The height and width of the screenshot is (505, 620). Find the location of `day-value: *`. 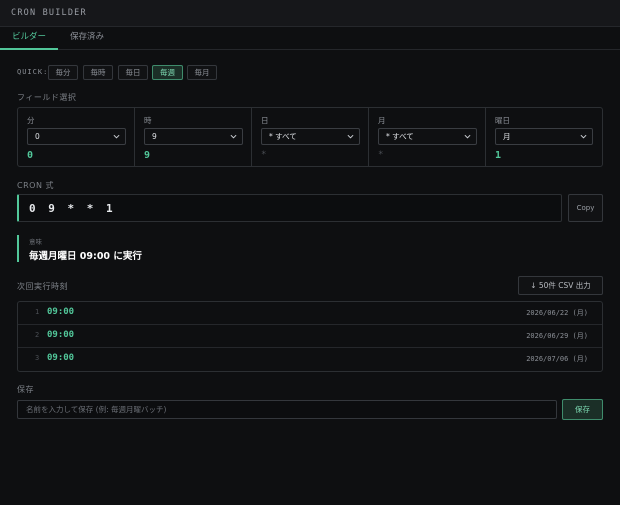

day-value: * is located at coordinates (264, 155).